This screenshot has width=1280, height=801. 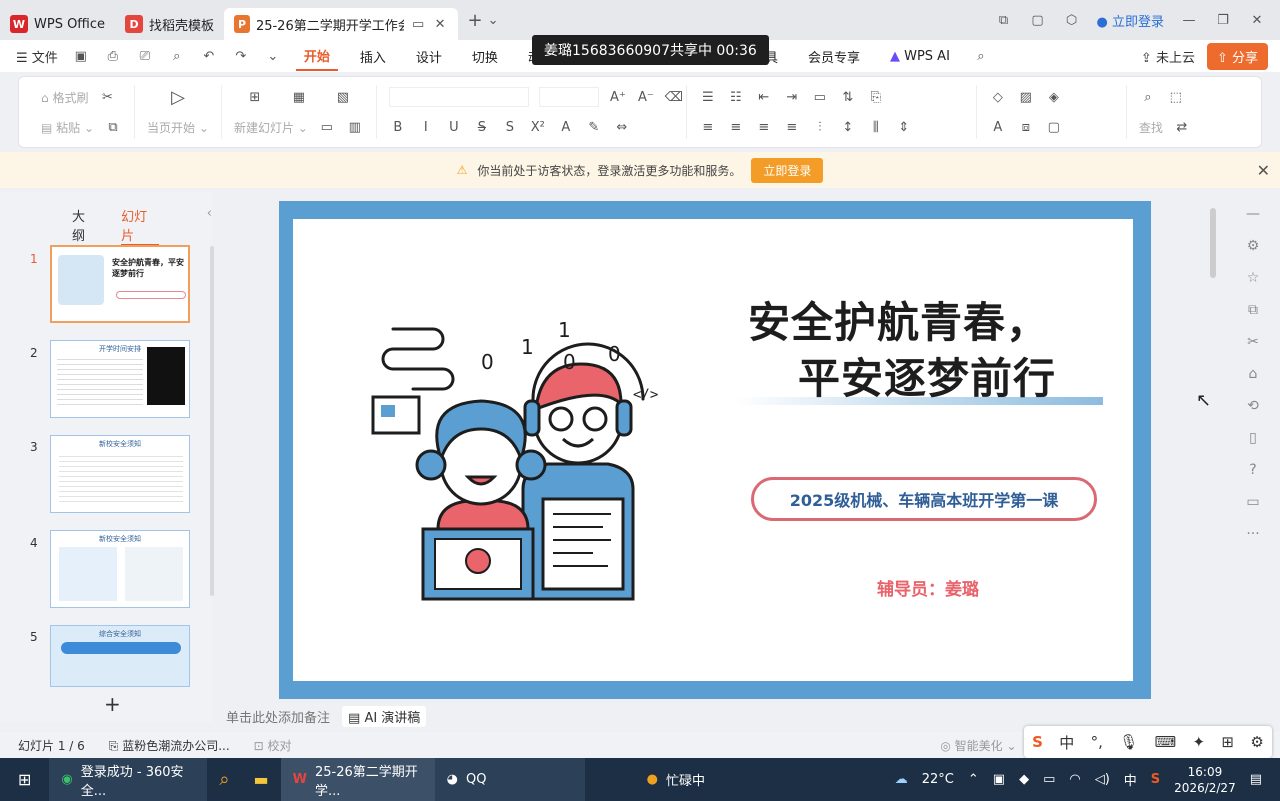 I want to click on more-icon: ···, so click(x=1252, y=534).